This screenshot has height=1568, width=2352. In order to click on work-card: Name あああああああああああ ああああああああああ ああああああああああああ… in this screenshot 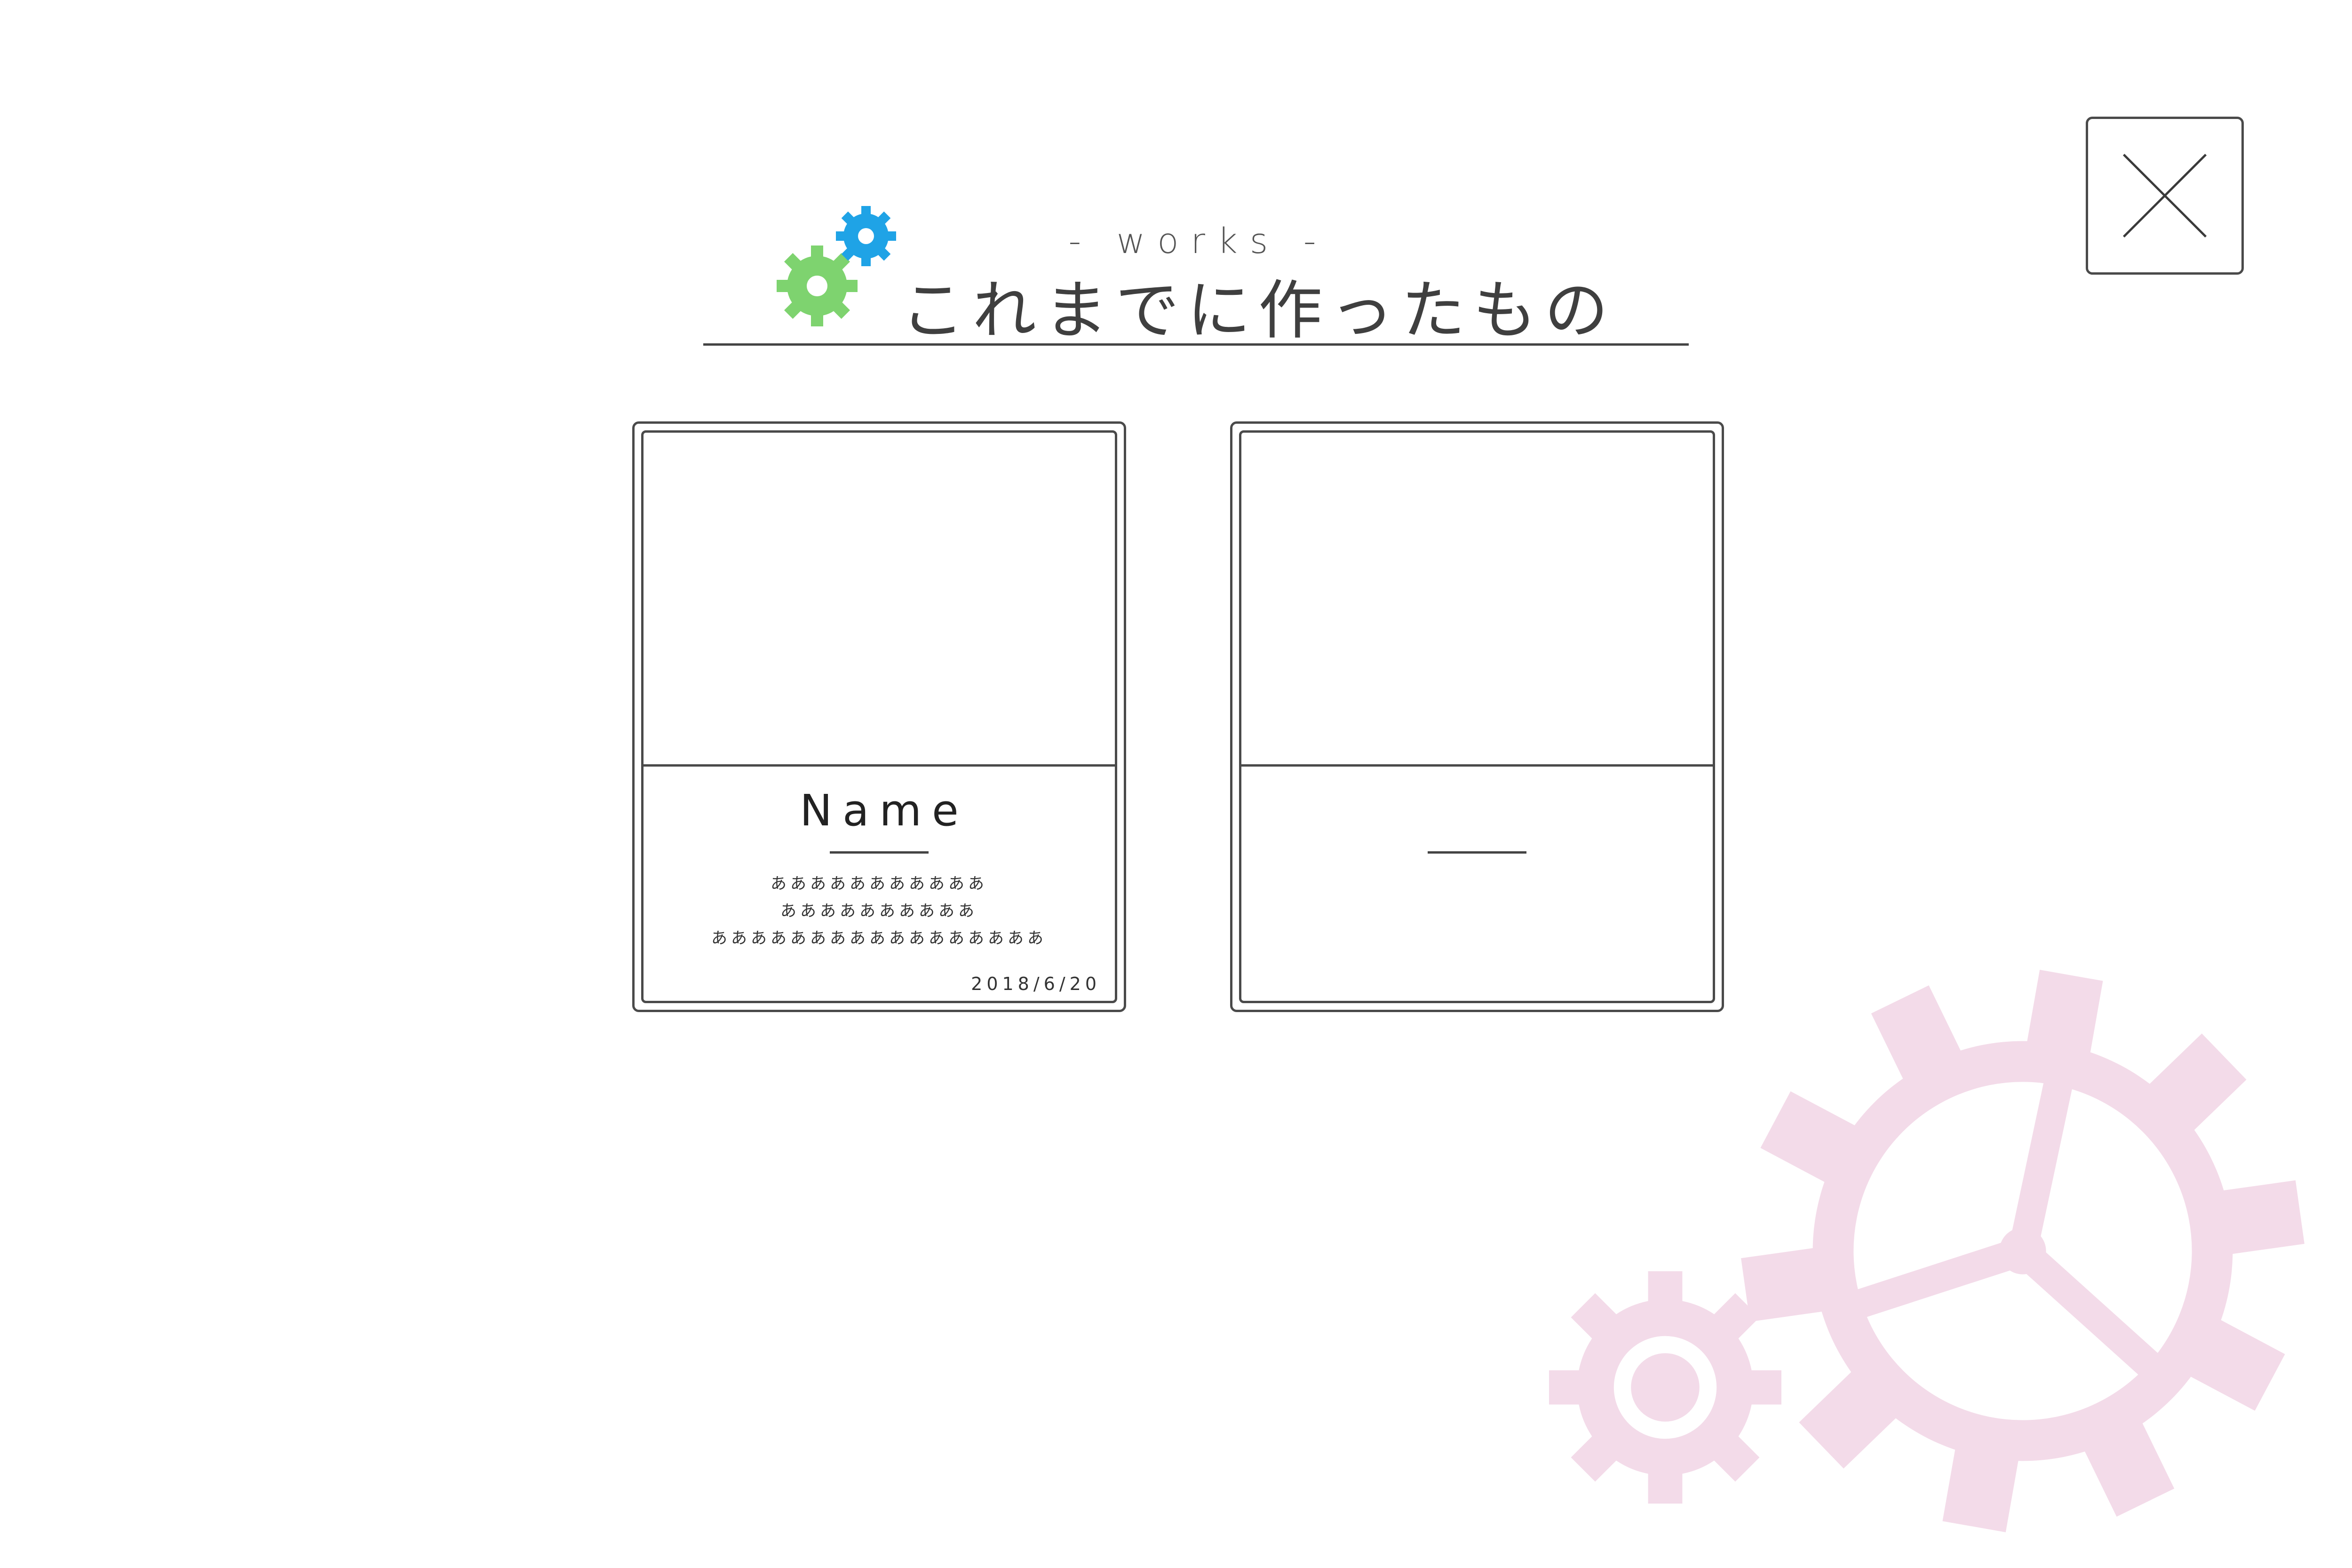, I will do `click(879, 716)`.